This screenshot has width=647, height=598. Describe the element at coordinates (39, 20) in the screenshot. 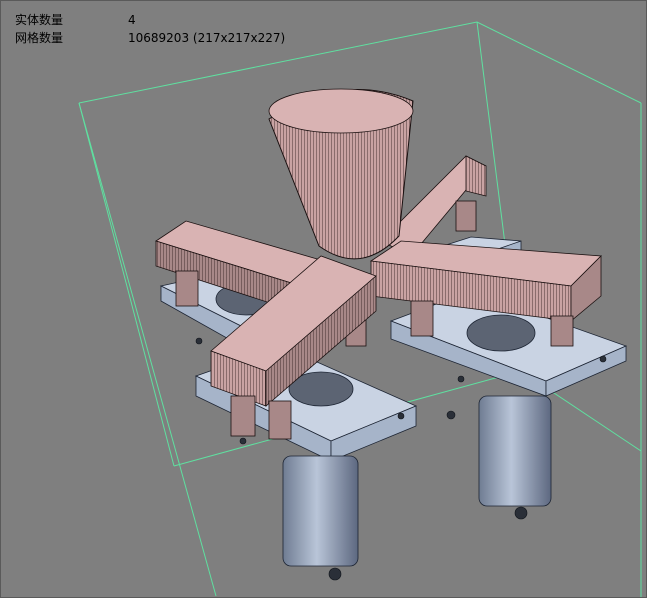

I see `entity-count-label: 实体数量` at that location.